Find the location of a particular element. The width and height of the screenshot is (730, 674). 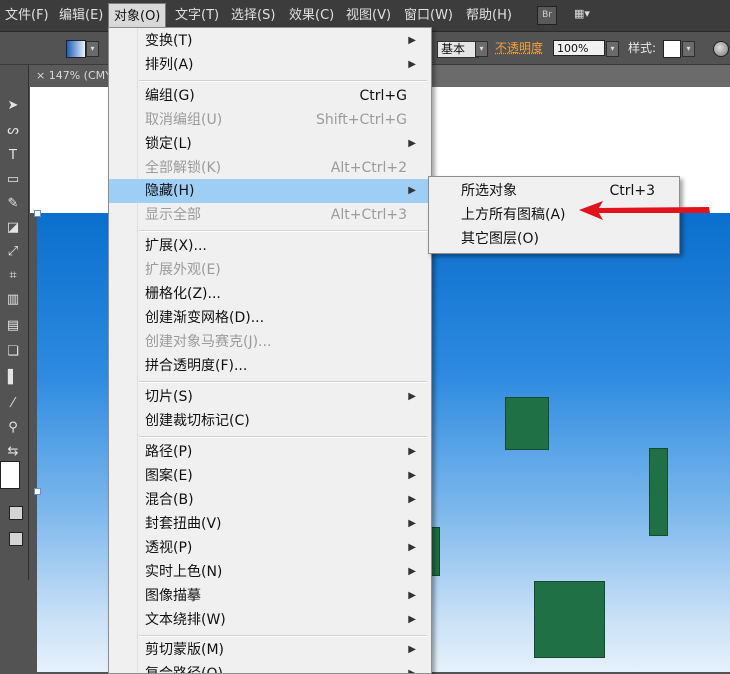

fill-stroke-swatch is located at coordinates (10, 475).